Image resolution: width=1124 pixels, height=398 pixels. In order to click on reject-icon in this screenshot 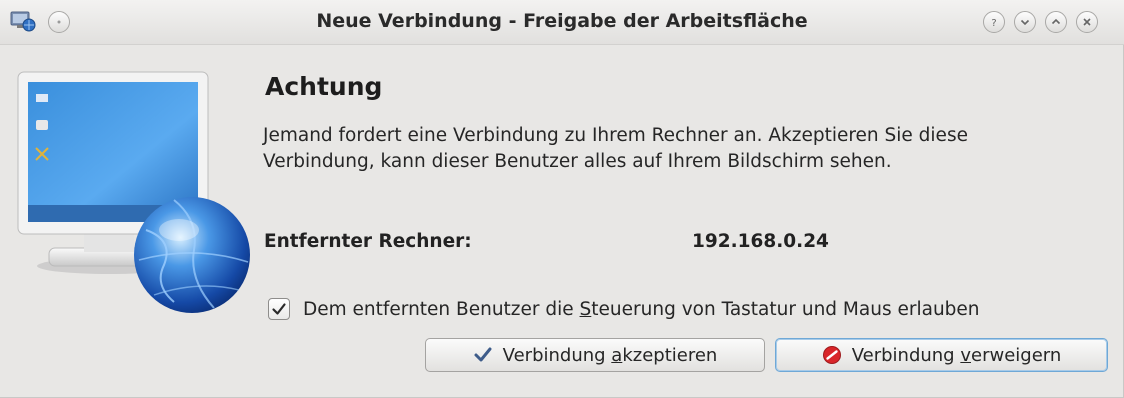, I will do `click(831, 355)`.